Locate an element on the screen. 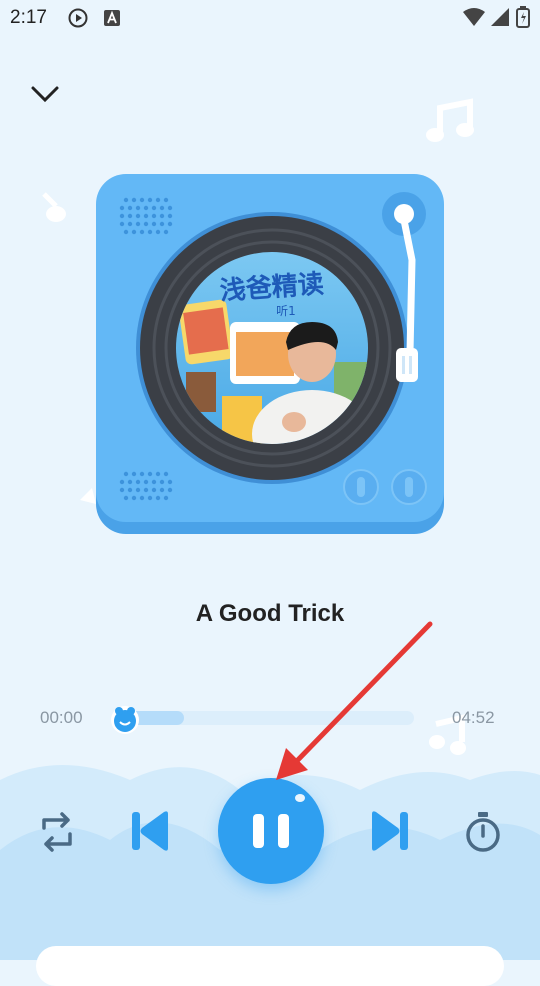 The height and width of the screenshot is (986, 540). bottom-sheet-handle is located at coordinates (270, 966).